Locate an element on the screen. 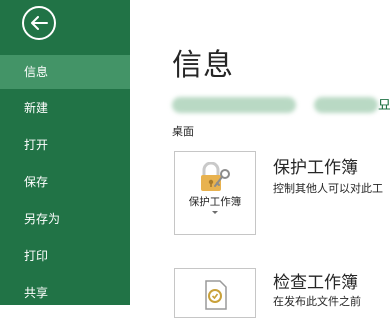 Image resolution: width=390 pixels, height=318 pixels. document-inspect-icon is located at coordinates (216, 295).